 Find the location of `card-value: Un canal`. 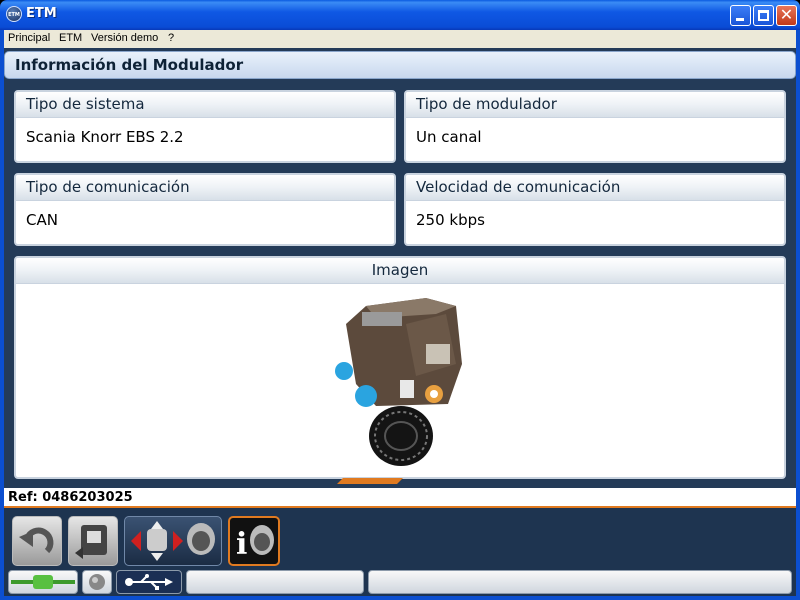

card-value: Un canal is located at coordinates (449, 137).